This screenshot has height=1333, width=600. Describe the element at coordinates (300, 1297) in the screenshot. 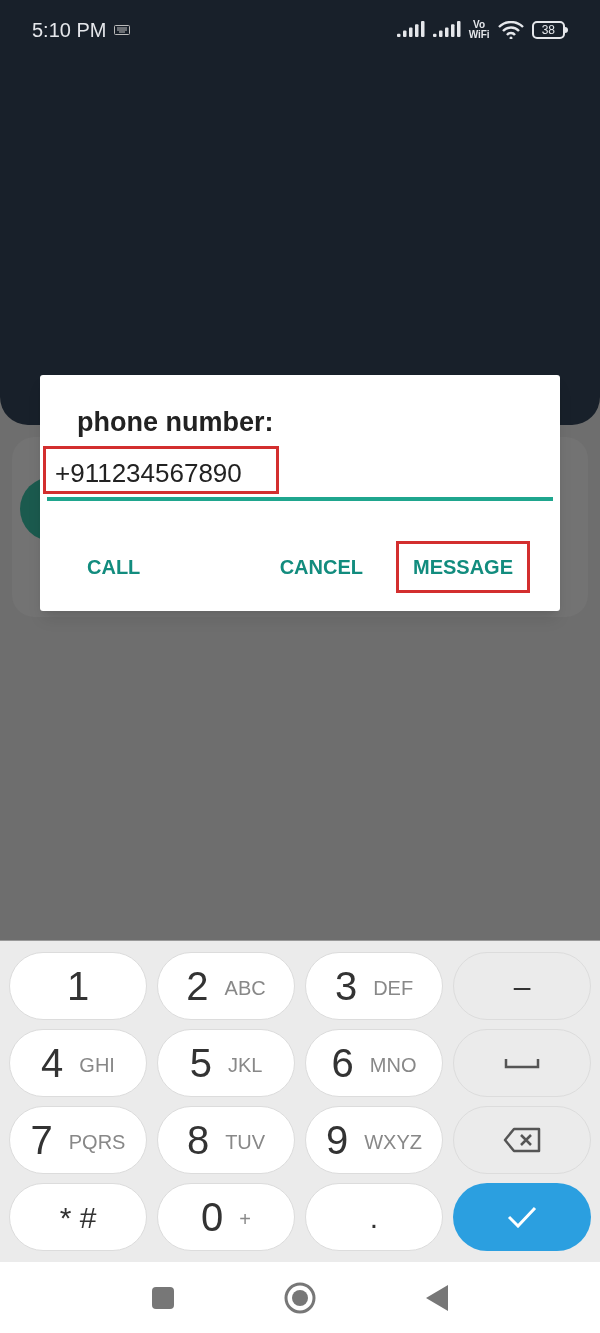

I see `home-icon` at that location.